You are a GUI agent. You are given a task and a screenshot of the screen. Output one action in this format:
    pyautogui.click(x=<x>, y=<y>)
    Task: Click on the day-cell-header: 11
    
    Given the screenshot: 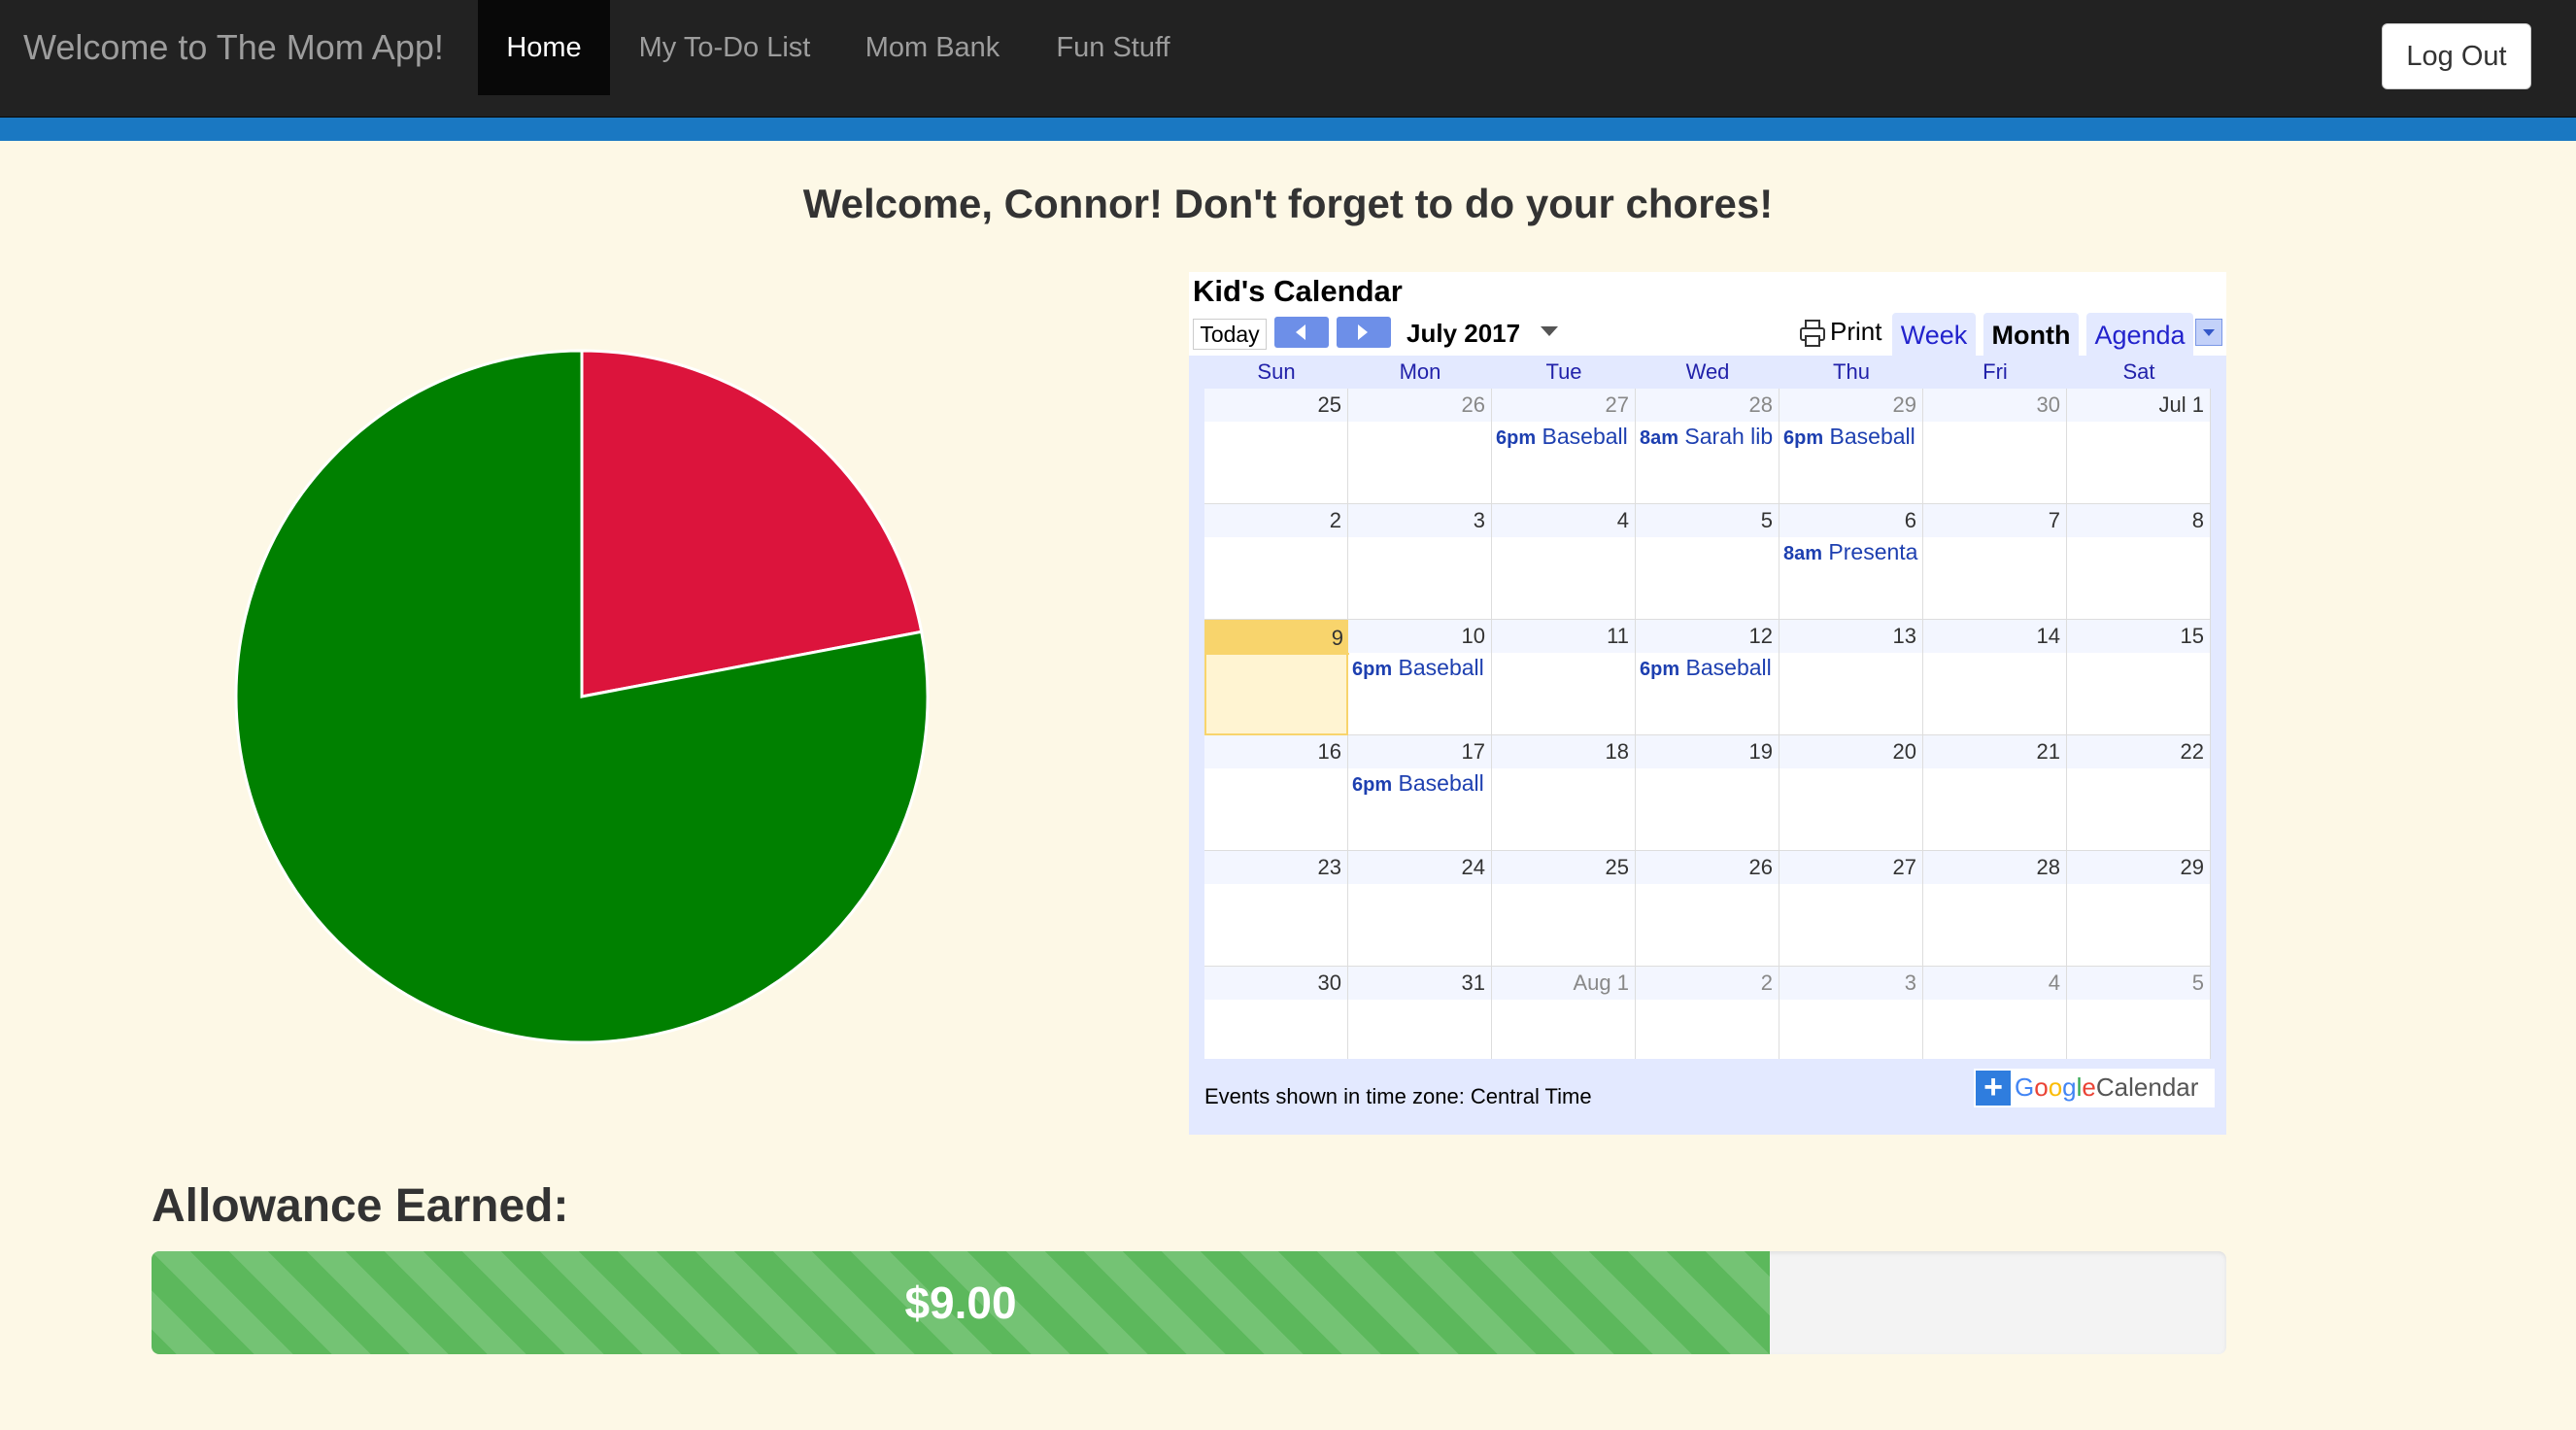 What is the action you would take?
    pyautogui.click(x=1563, y=636)
    